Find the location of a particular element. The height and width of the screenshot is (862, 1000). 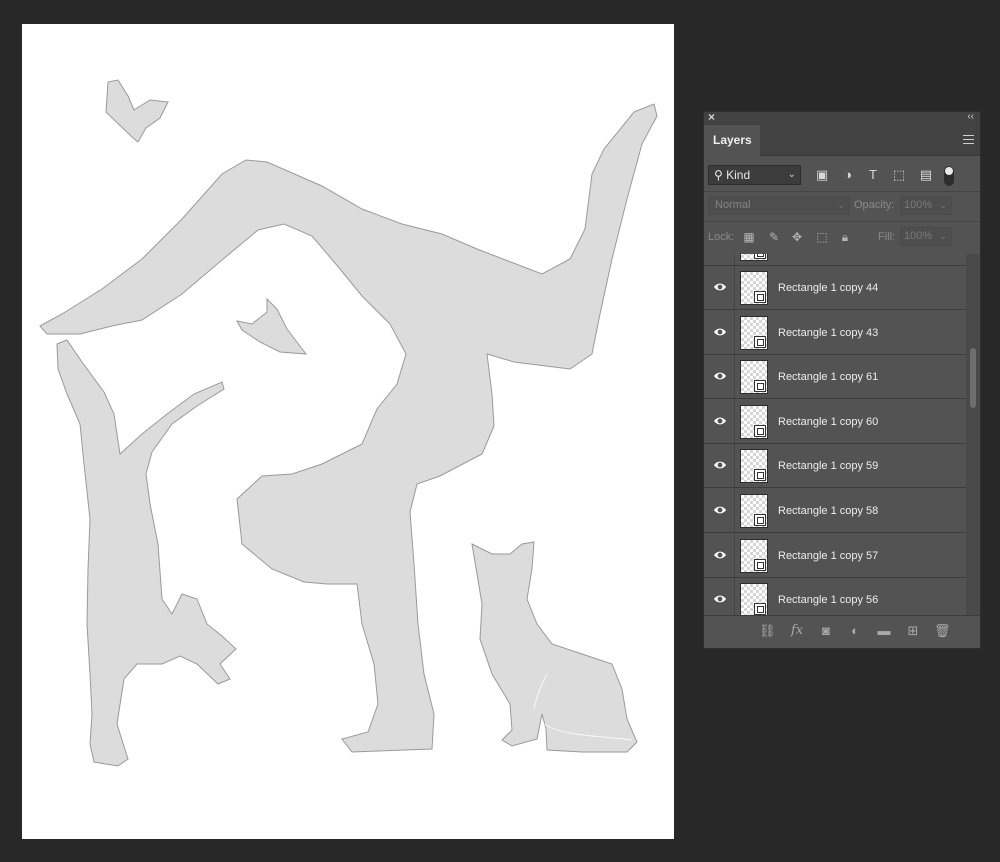

lock-label: Lock: is located at coordinates (721, 237).